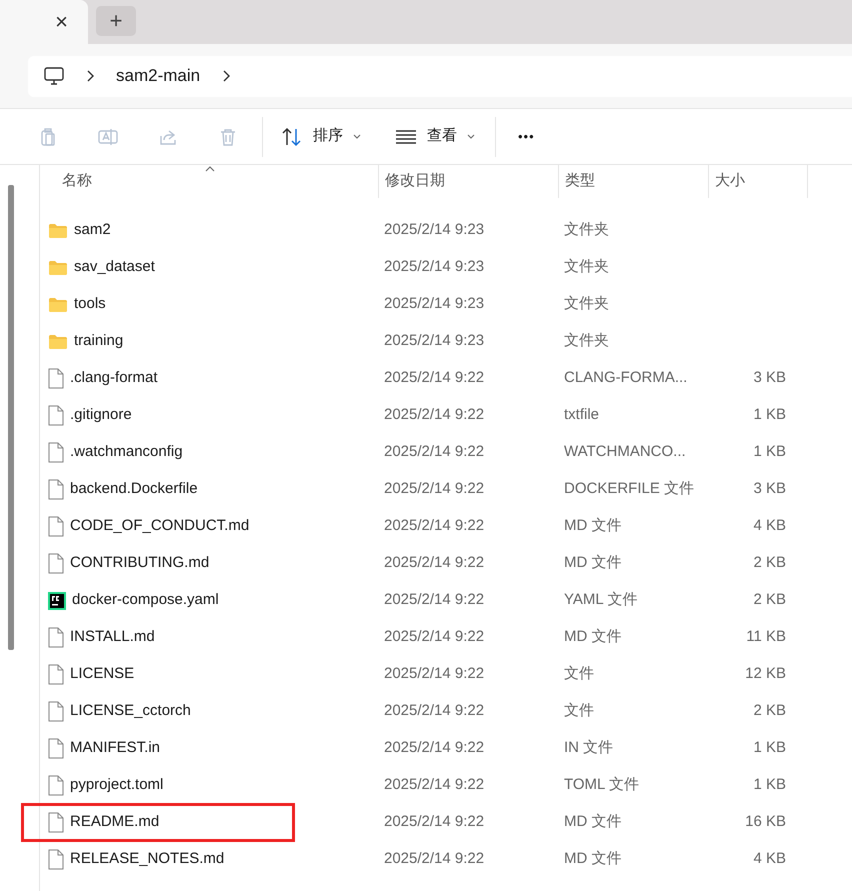  I want to click on file-name: sav_dataset, so click(170, 267).